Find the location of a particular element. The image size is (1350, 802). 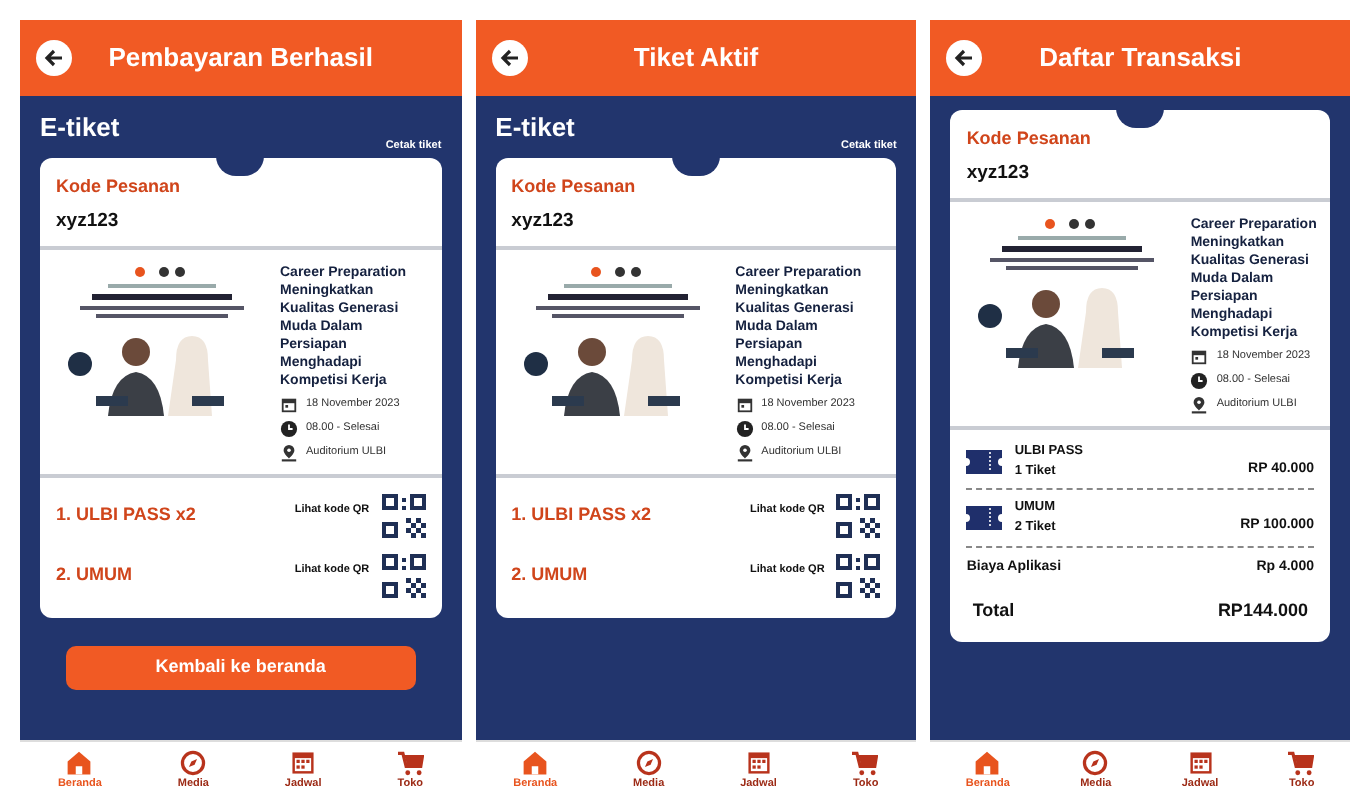

total-value: RP144.000 is located at coordinates (1262, 611).